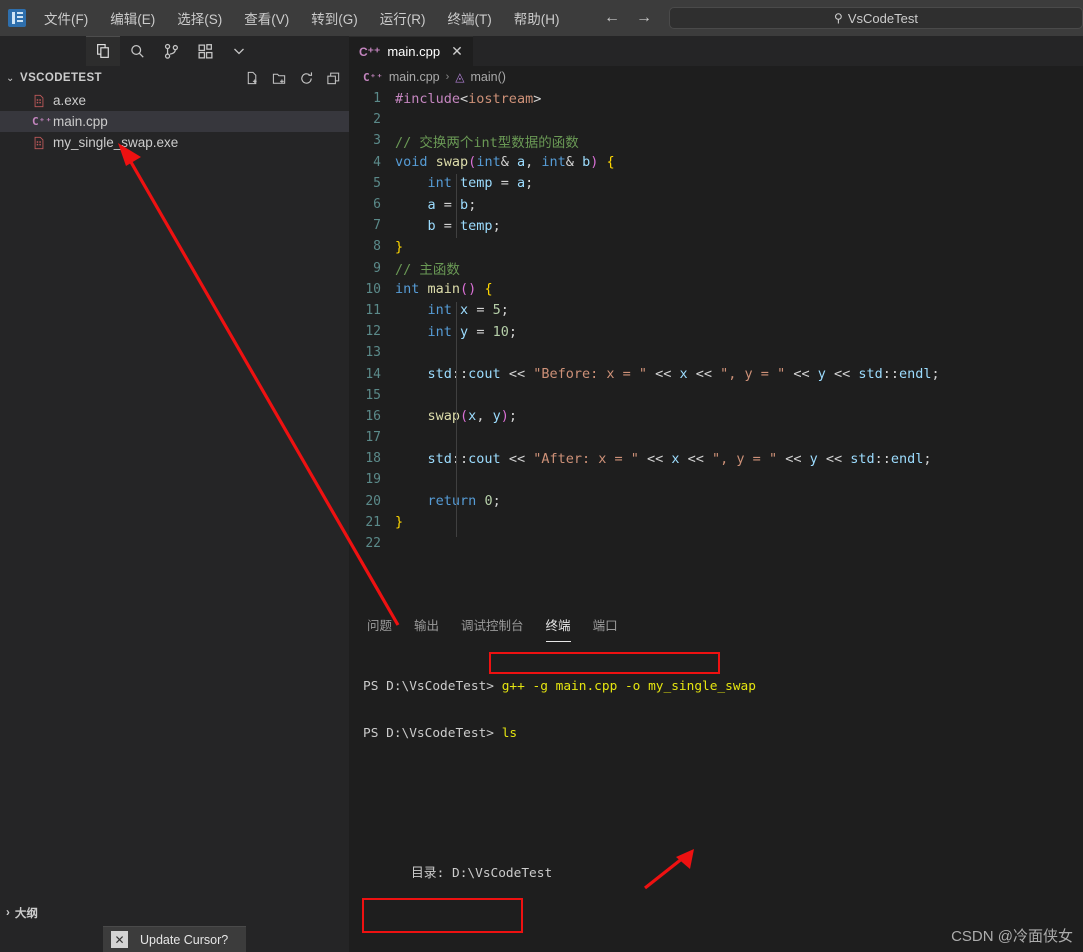 Image resolution: width=1083 pixels, height=952 pixels. What do you see at coordinates (373, 501) in the screenshot?
I see `line-number: 20` at bounding box center [373, 501].